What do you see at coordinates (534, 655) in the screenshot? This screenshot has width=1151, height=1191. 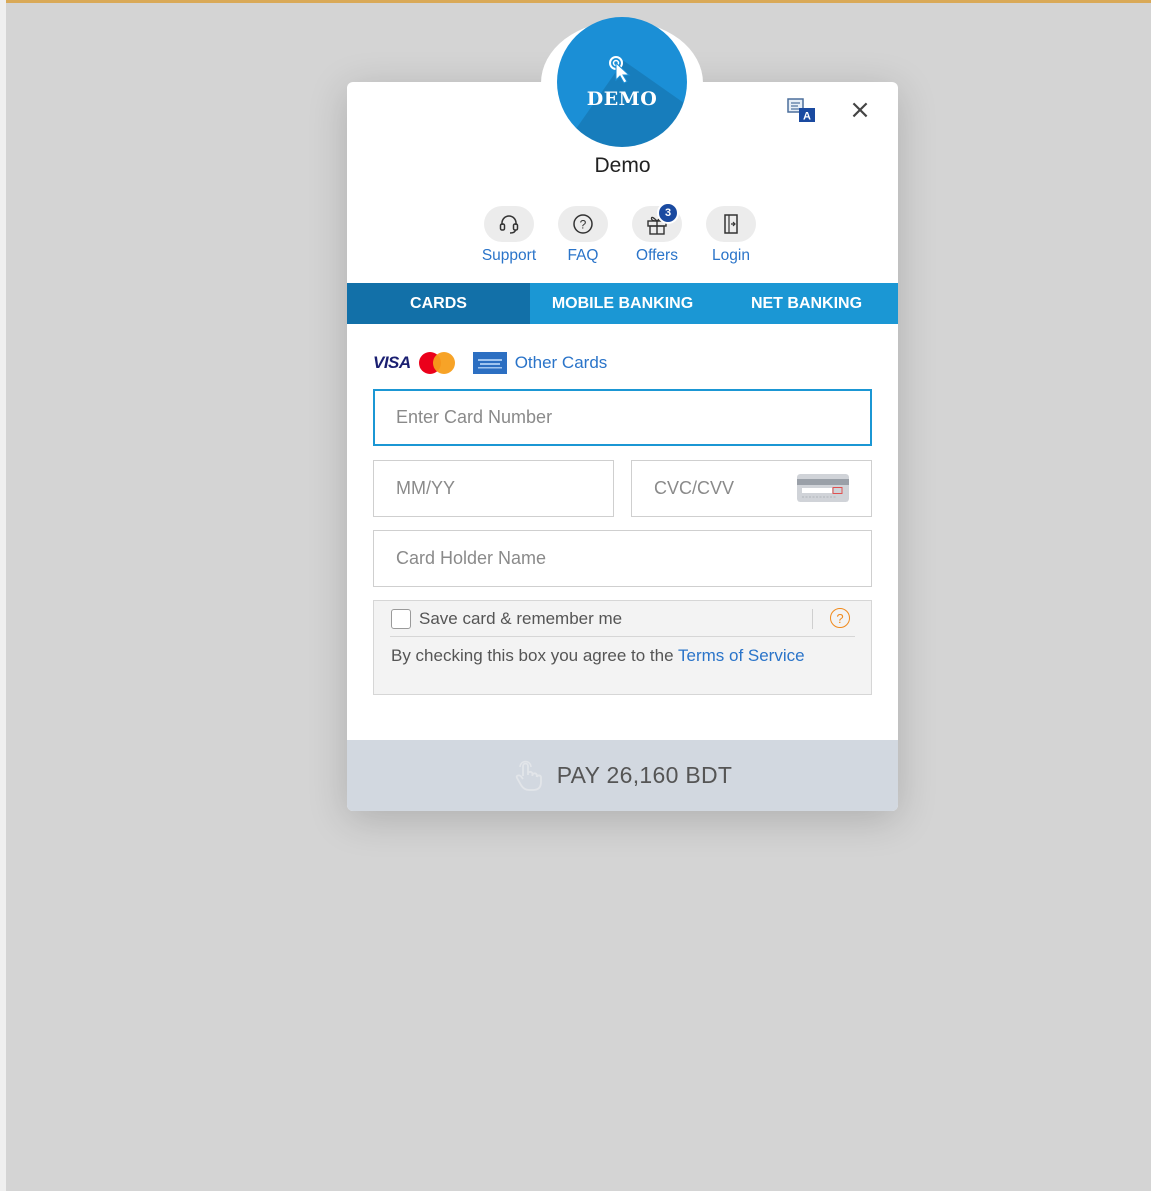 I see `terms-prefix: By checking this box you agree to the` at bounding box center [534, 655].